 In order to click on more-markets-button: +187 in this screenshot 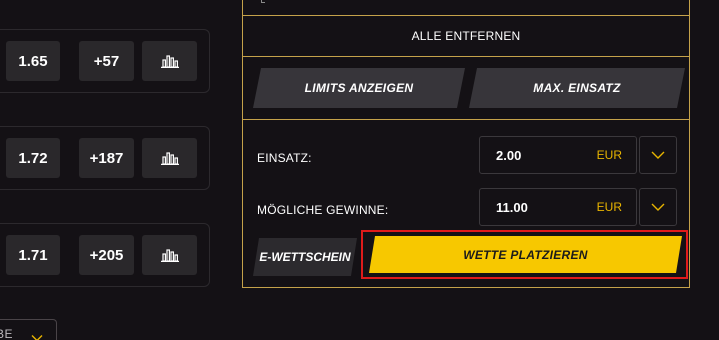, I will do `click(106, 158)`.